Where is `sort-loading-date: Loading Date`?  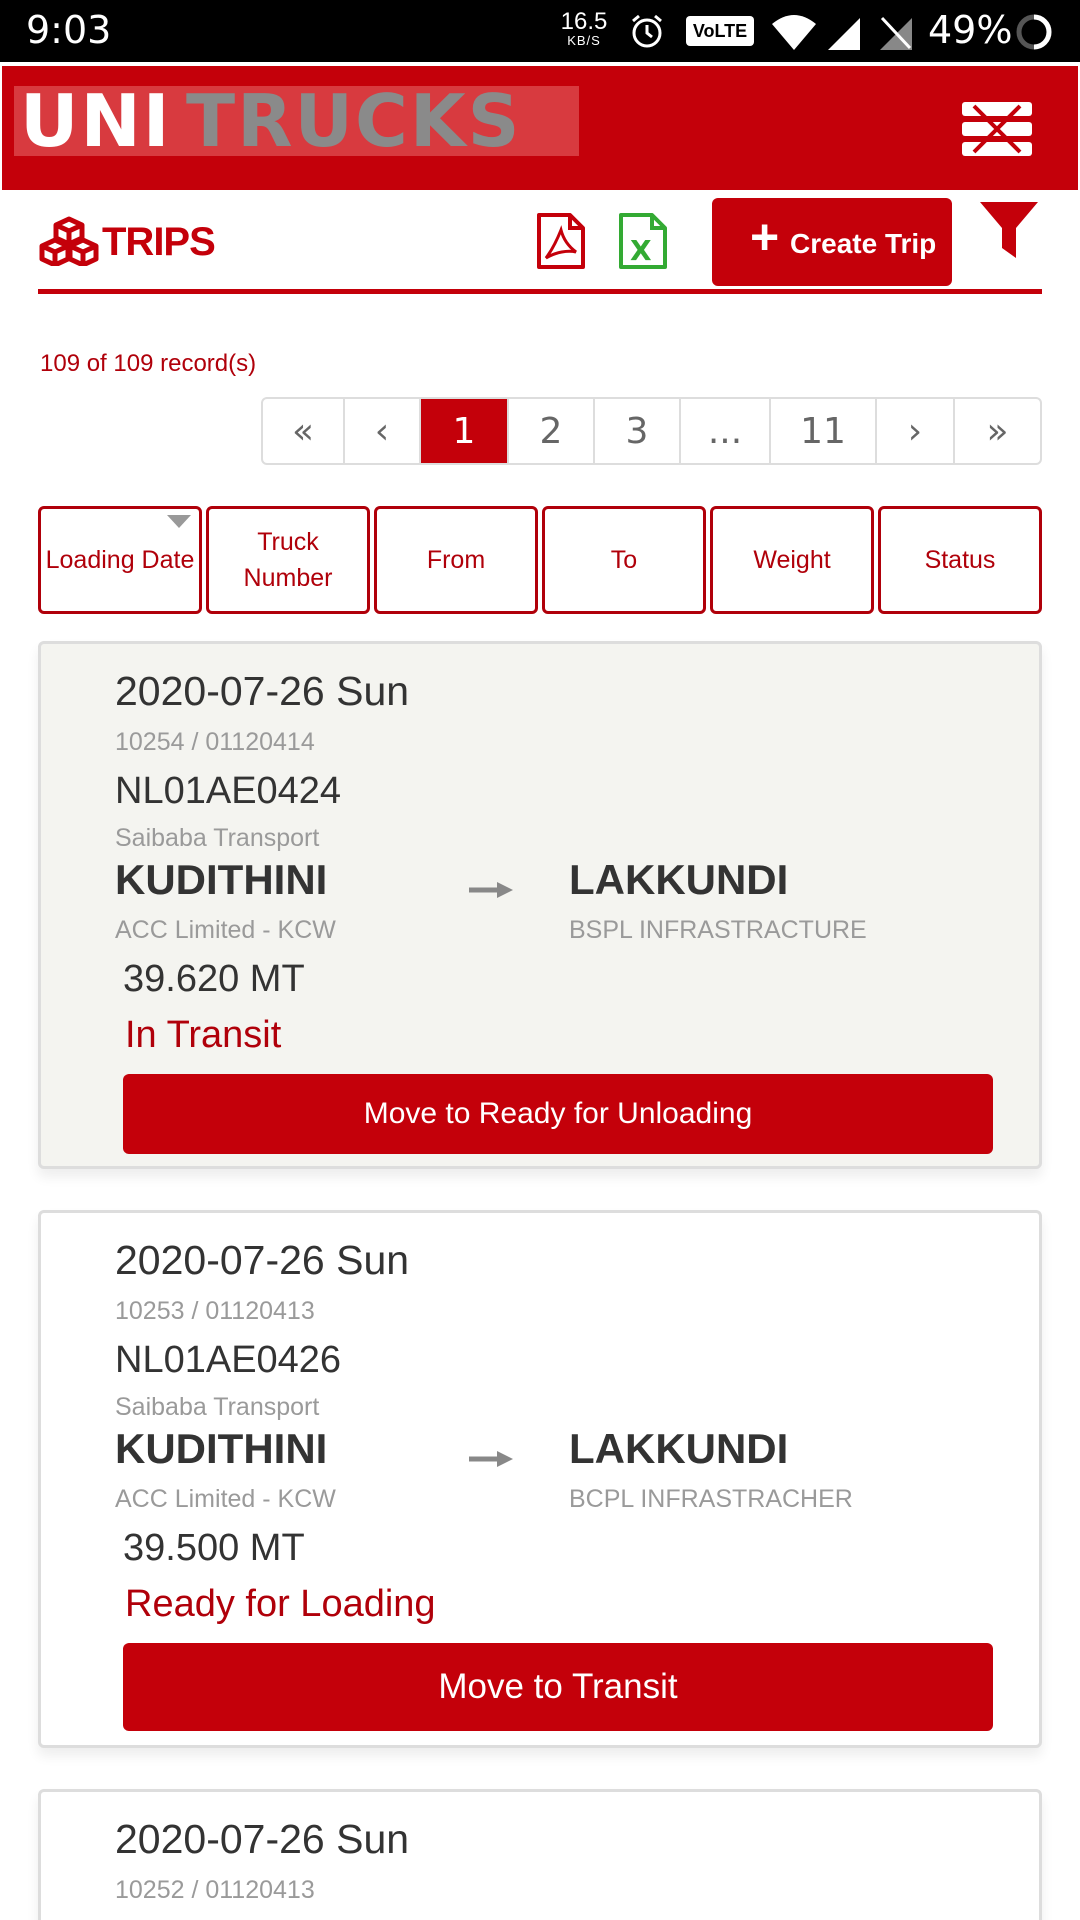 sort-loading-date: Loading Date is located at coordinates (120, 560).